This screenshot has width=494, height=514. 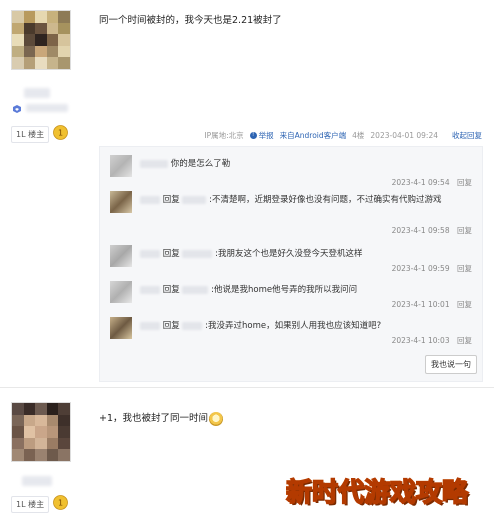 I want to click on report-label: 举报, so click(x=266, y=135).